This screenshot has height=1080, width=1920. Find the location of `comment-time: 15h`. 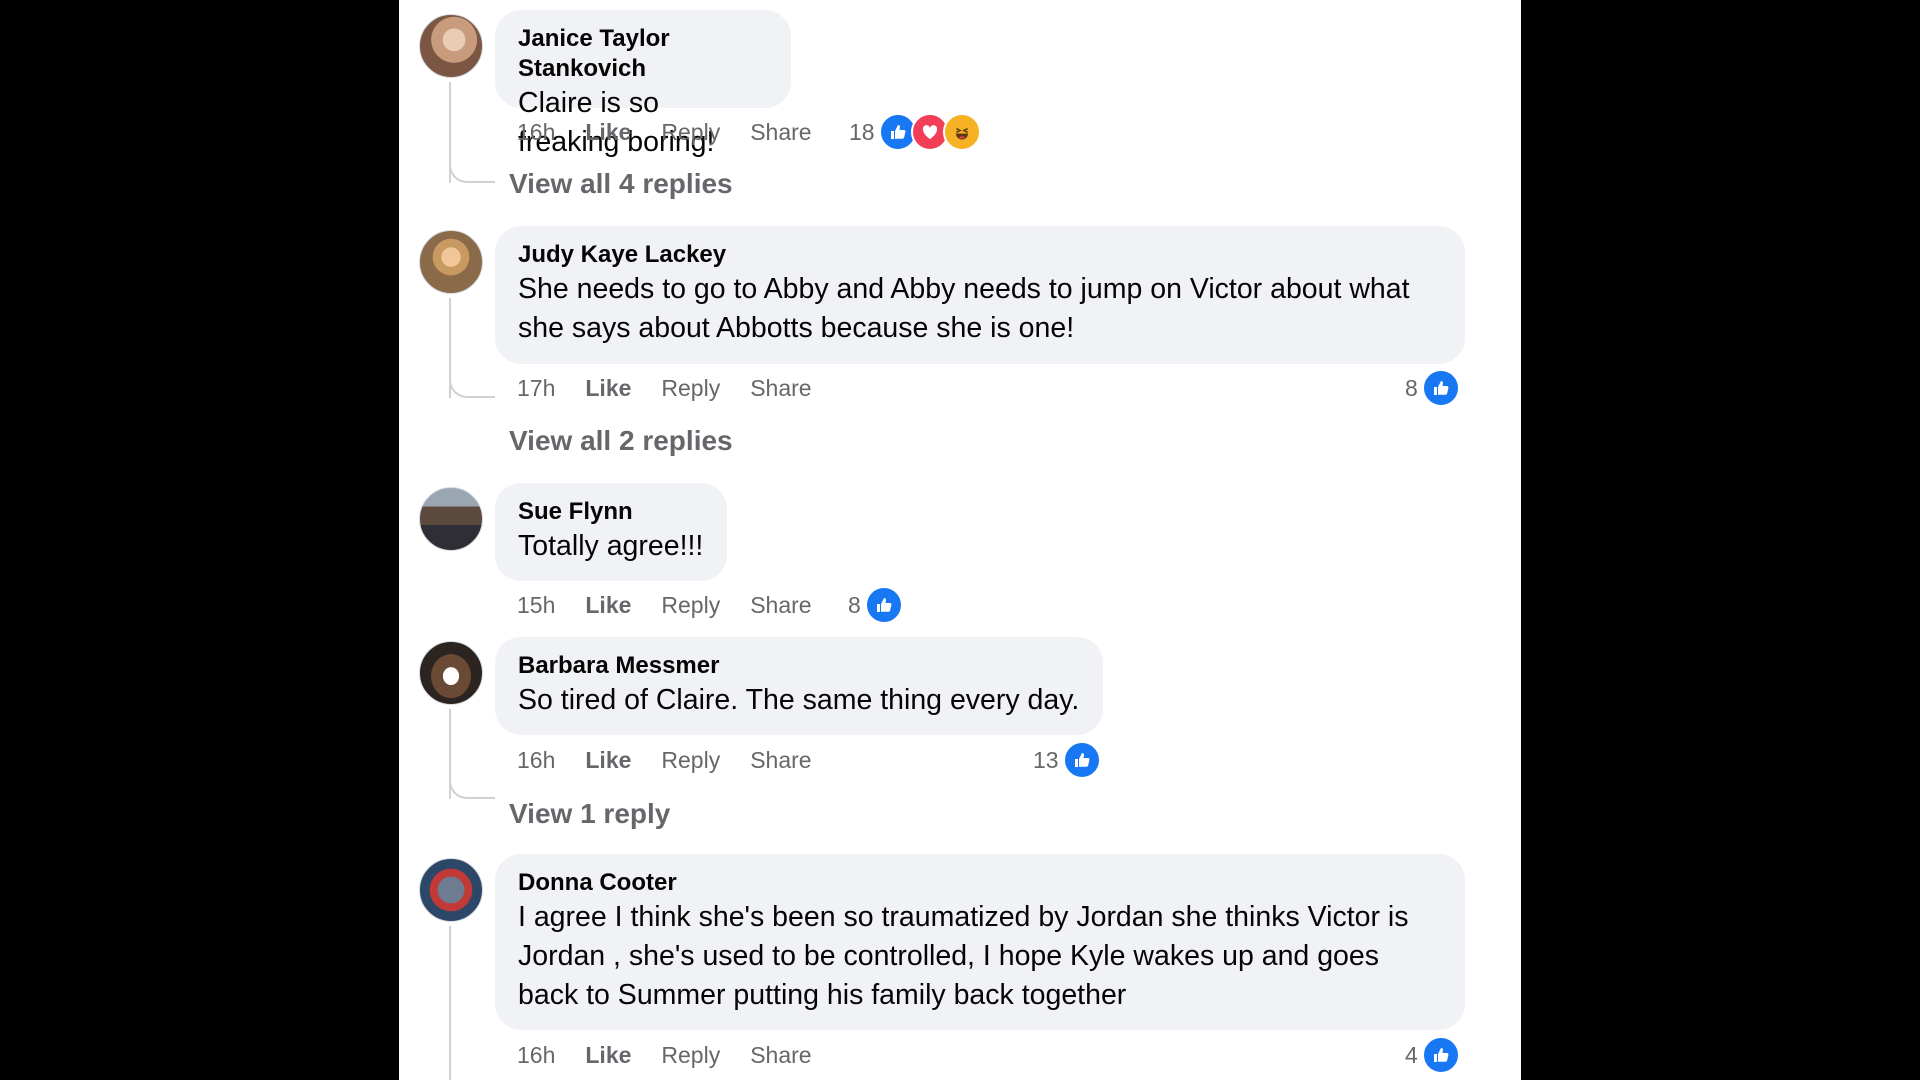

comment-time: 15h is located at coordinates (536, 605).